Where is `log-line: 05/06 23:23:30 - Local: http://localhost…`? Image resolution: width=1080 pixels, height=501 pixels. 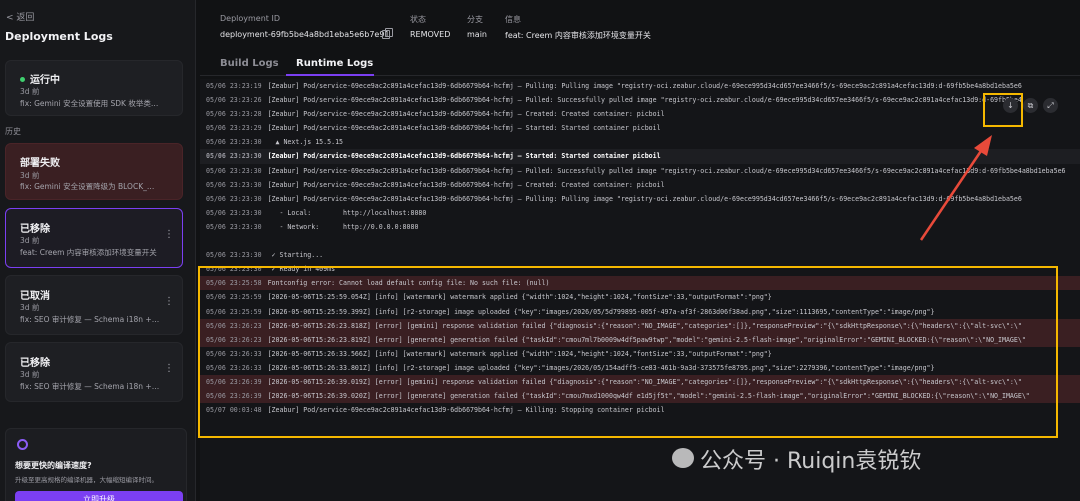 log-line: 05/06 23:23:30 - Local: http://localhost… is located at coordinates (640, 213).